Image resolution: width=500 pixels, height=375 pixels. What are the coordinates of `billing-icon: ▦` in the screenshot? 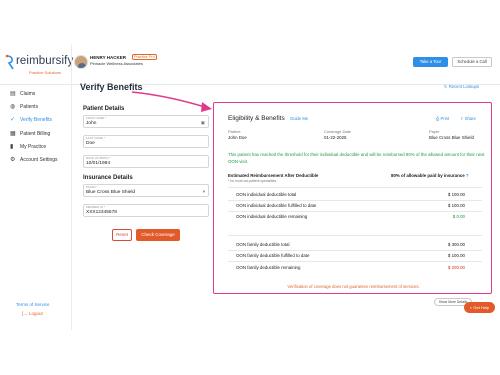 It's located at (13, 134).